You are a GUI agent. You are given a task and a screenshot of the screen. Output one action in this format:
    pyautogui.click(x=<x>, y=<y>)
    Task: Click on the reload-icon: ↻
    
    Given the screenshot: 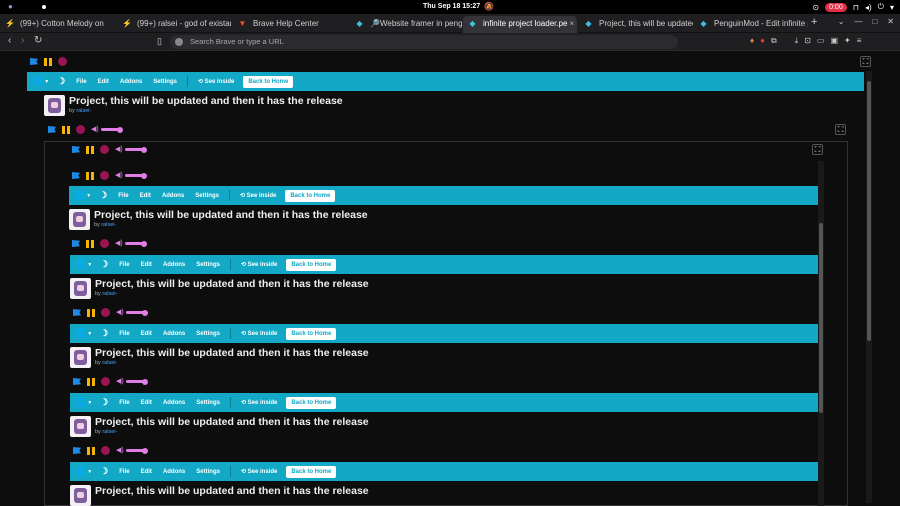 What is the action you would take?
    pyautogui.click(x=38, y=40)
    